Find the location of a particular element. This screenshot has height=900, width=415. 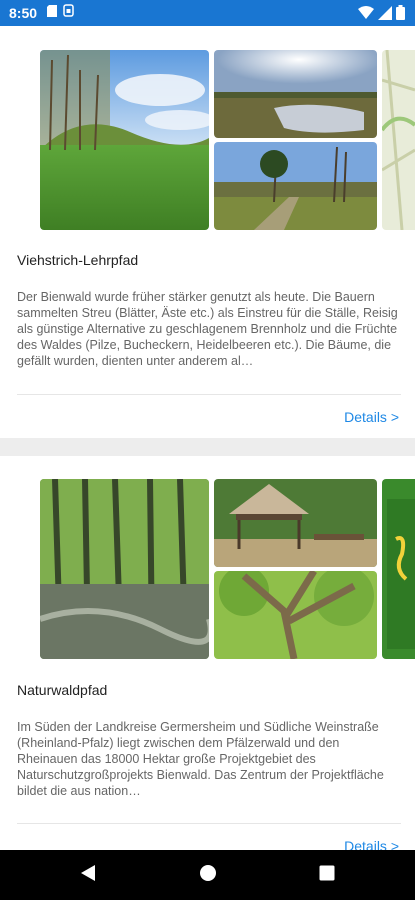

status-time: 8:50 is located at coordinates (23, 13).